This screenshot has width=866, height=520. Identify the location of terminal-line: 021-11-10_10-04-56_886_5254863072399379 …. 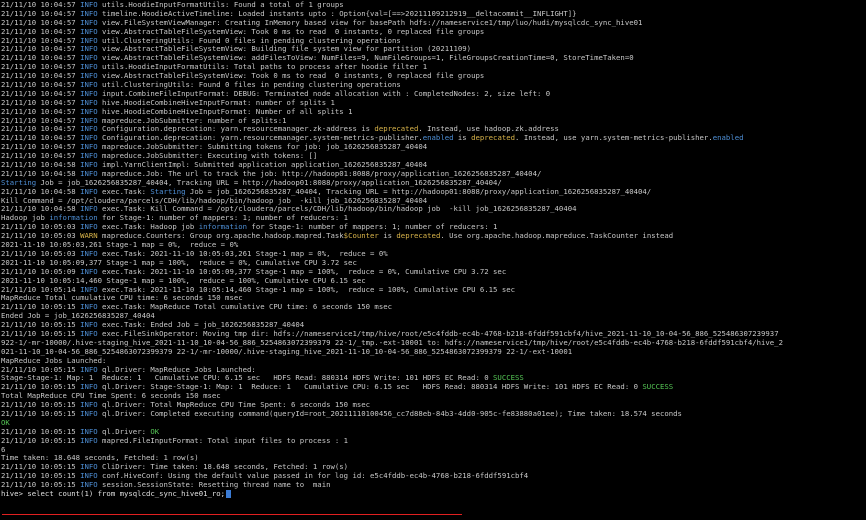
(433, 352).